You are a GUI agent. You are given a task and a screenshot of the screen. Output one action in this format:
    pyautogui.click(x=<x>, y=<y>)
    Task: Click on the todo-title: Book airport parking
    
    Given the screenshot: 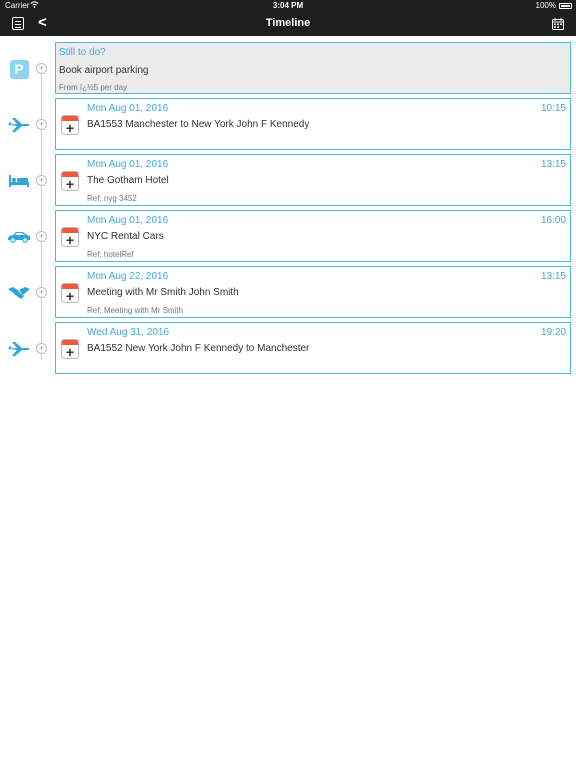 What is the action you would take?
    pyautogui.click(x=104, y=70)
    